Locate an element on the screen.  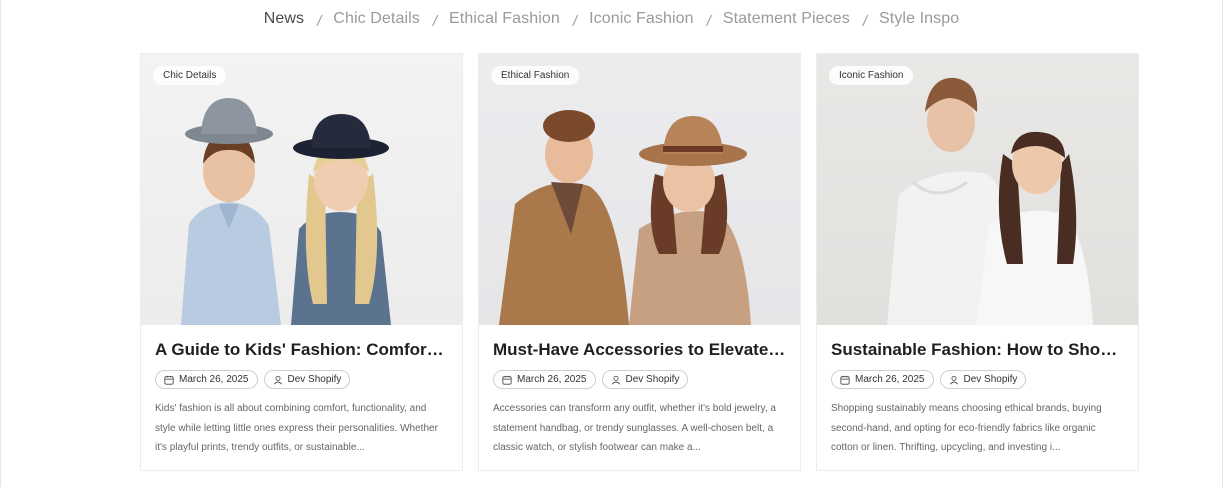
blog-card-image: Ethical Fashion is located at coordinates (639, 189).